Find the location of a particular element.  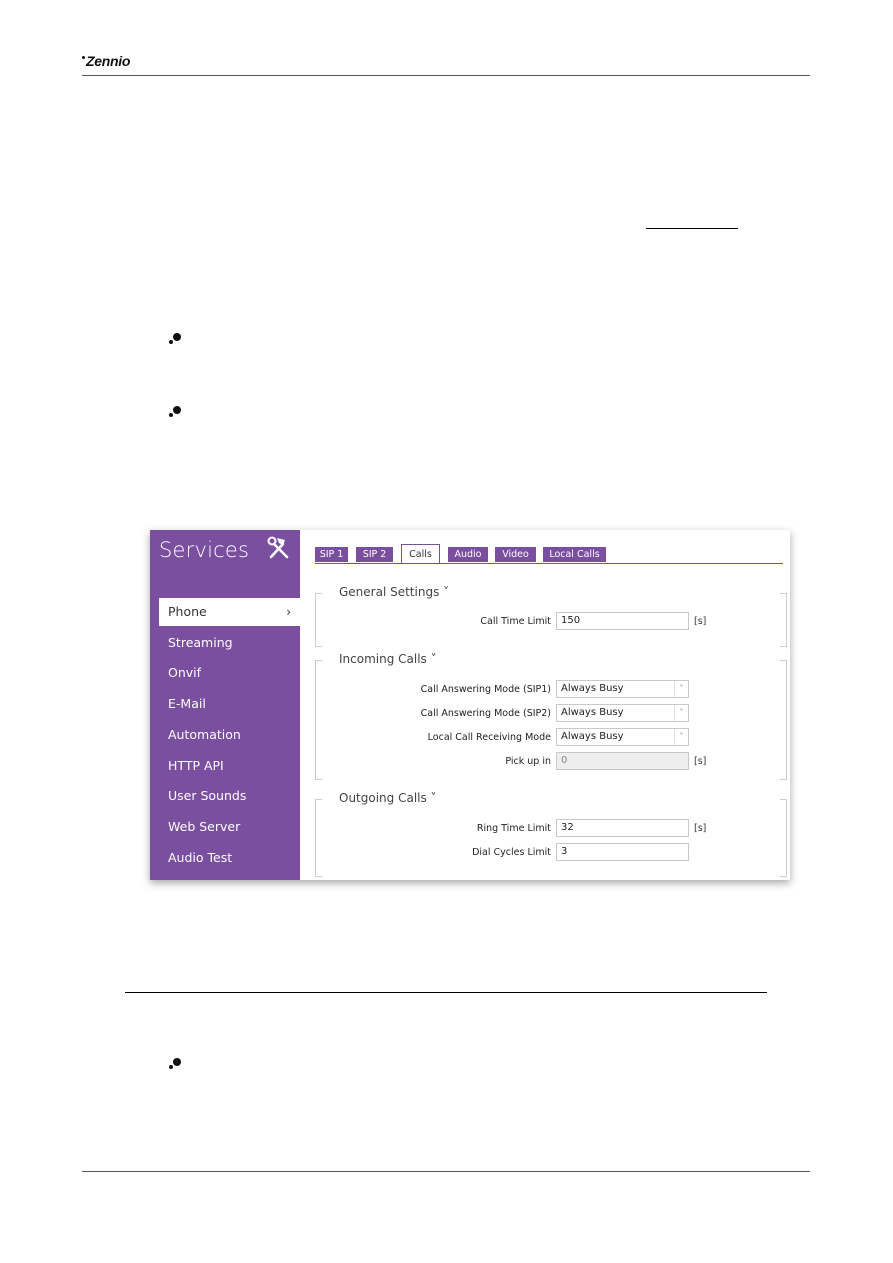

ring-time-limit-input: 32 is located at coordinates (622, 828).